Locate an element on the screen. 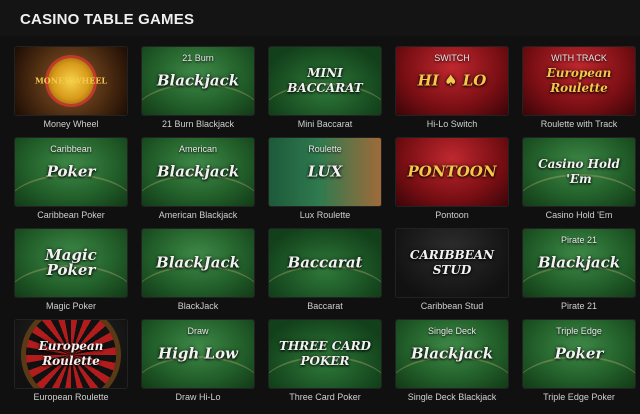 The height and width of the screenshot is (414, 640). game-tile: Baccarat Baccarat is located at coordinates (325, 272).